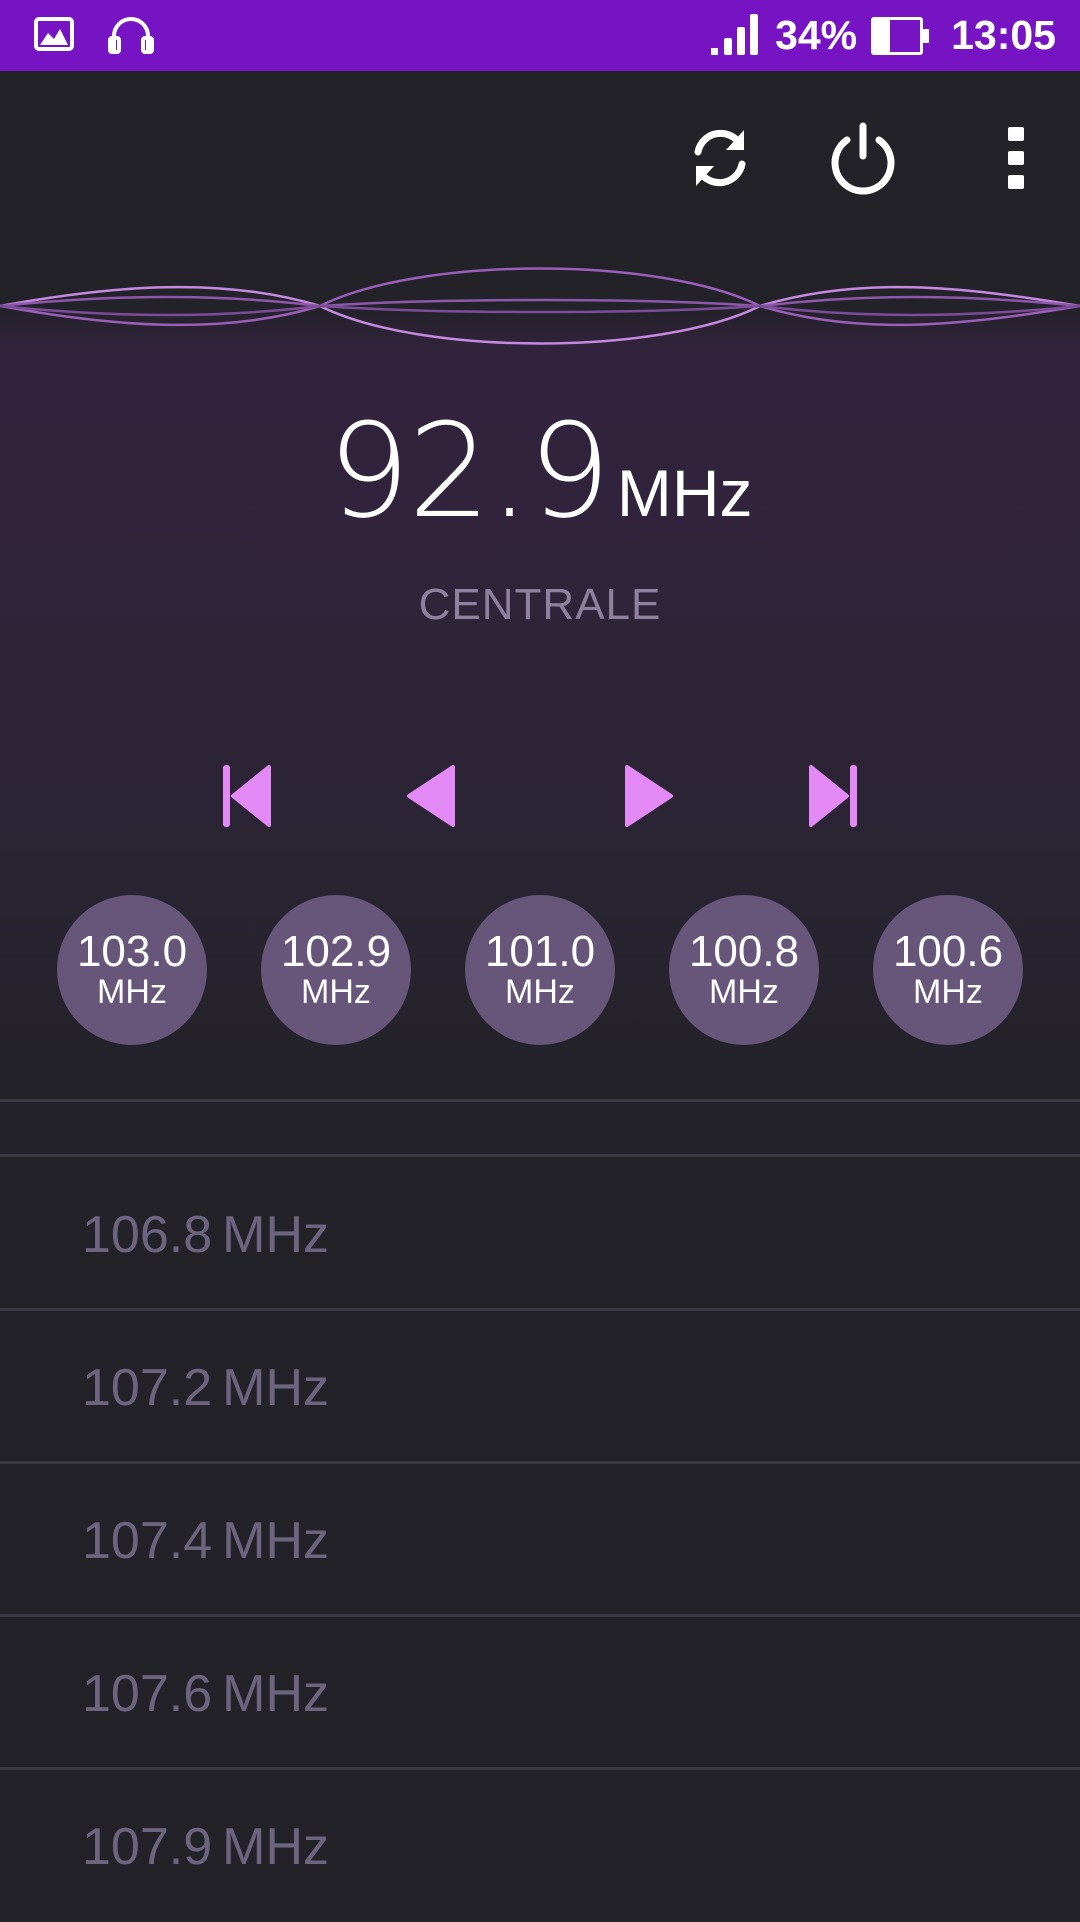  I want to click on preset-button: 102.9 MHz, so click(336, 970).